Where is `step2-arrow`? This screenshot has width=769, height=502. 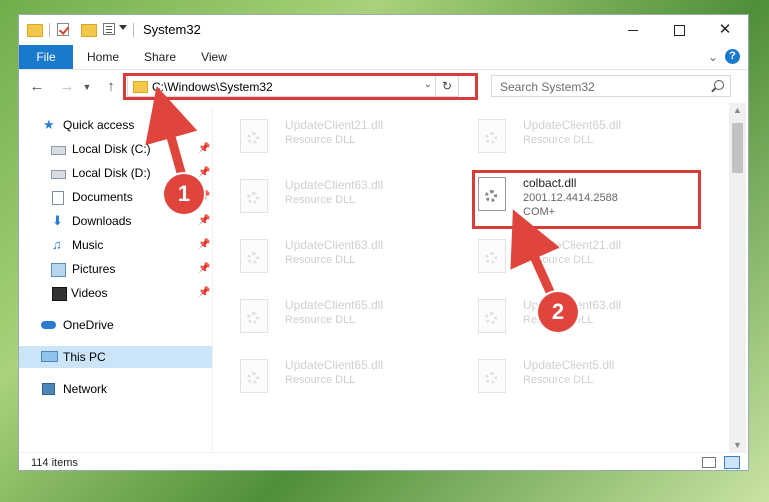 step2-arrow is located at coordinates (535, 254).